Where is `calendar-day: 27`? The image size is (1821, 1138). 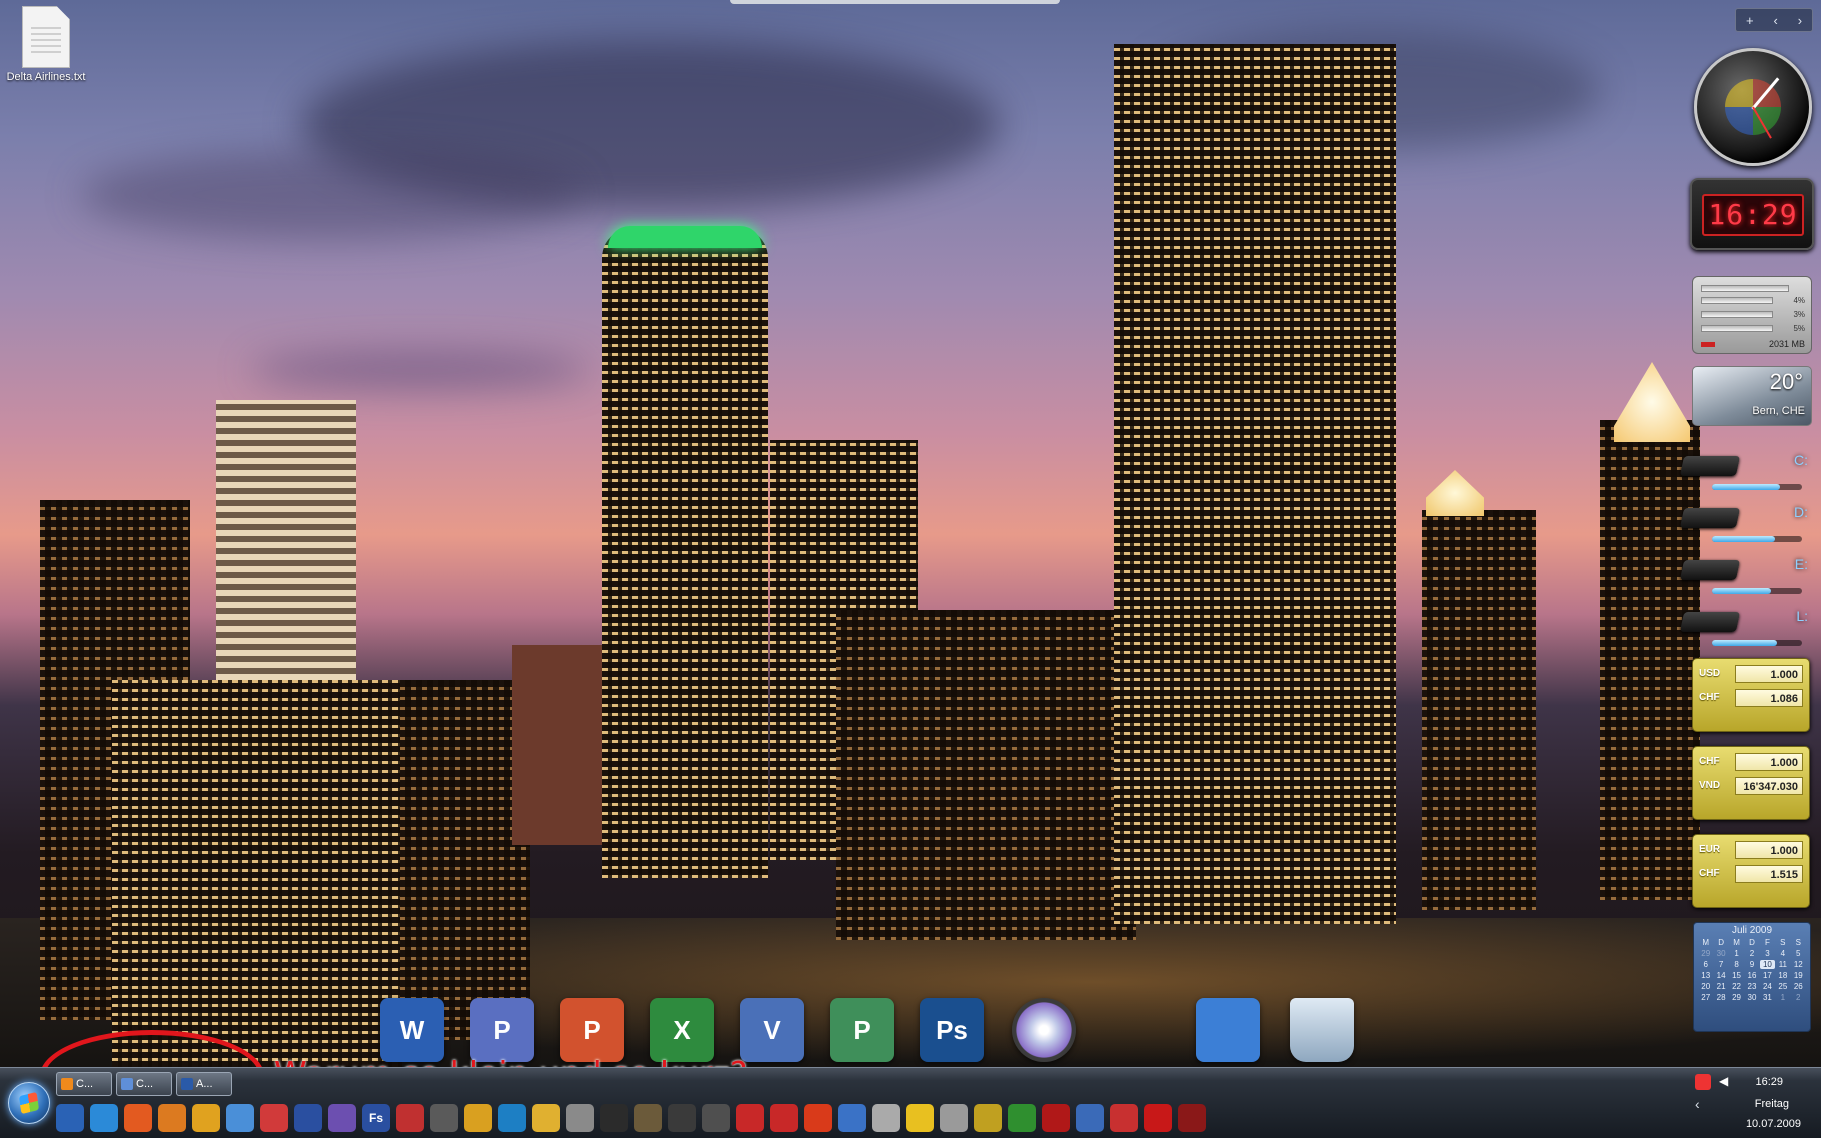 calendar-day: 27 is located at coordinates (1705, 997).